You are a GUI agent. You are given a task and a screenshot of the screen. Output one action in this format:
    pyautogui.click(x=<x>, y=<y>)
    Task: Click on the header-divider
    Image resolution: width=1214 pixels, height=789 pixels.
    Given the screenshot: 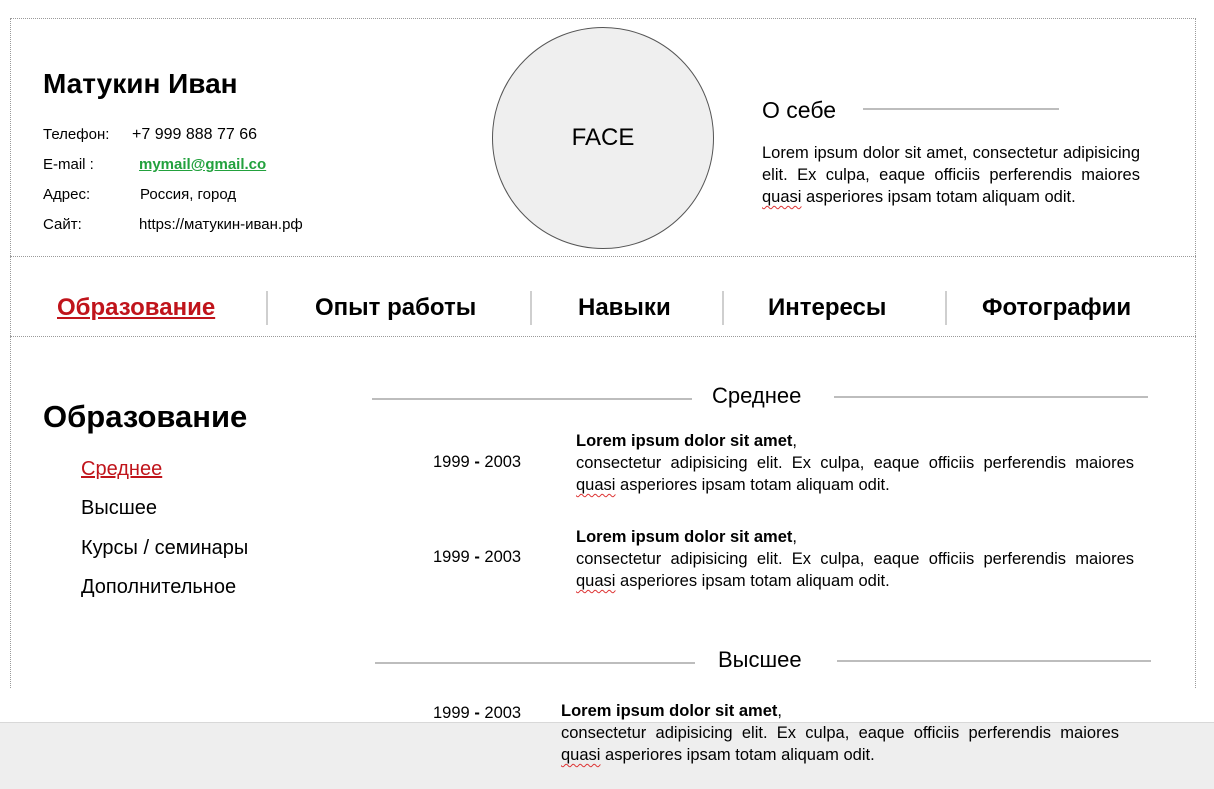 What is the action you would take?
    pyautogui.click(x=603, y=256)
    